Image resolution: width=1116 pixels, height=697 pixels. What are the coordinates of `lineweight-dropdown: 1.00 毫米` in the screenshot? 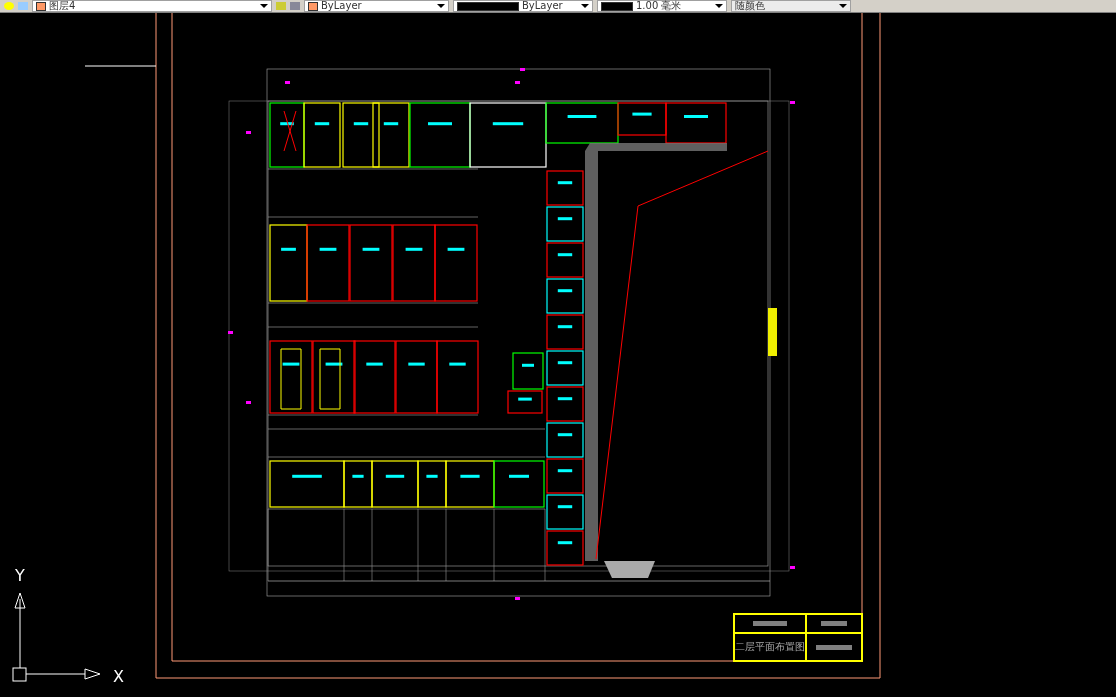 It's located at (662, 6).